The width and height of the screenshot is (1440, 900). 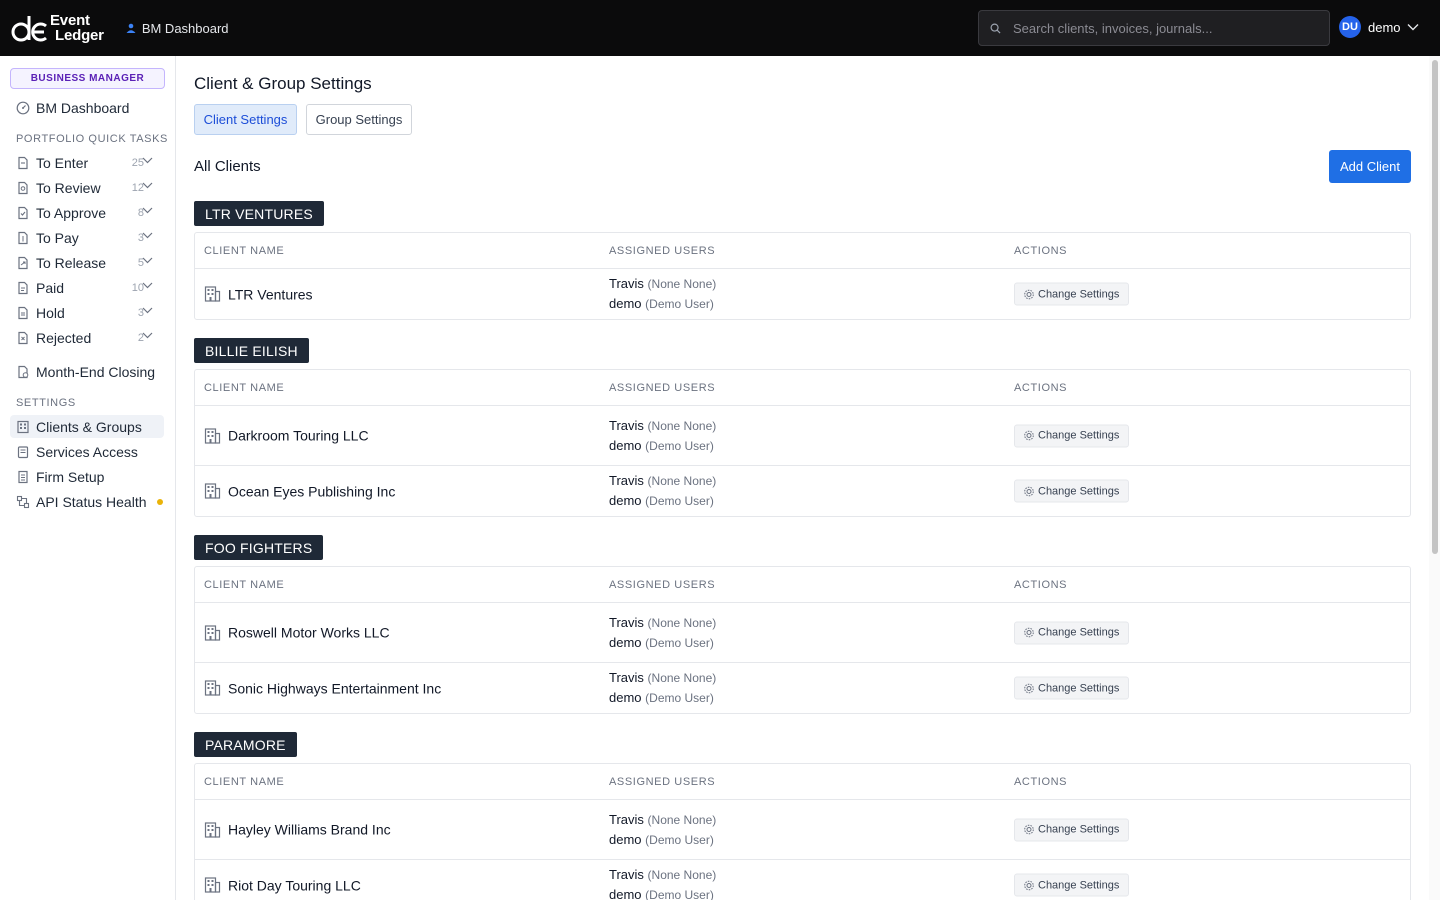 I want to click on sidebar-item-bm-dashboard: BM Dashboard, so click(x=87, y=107).